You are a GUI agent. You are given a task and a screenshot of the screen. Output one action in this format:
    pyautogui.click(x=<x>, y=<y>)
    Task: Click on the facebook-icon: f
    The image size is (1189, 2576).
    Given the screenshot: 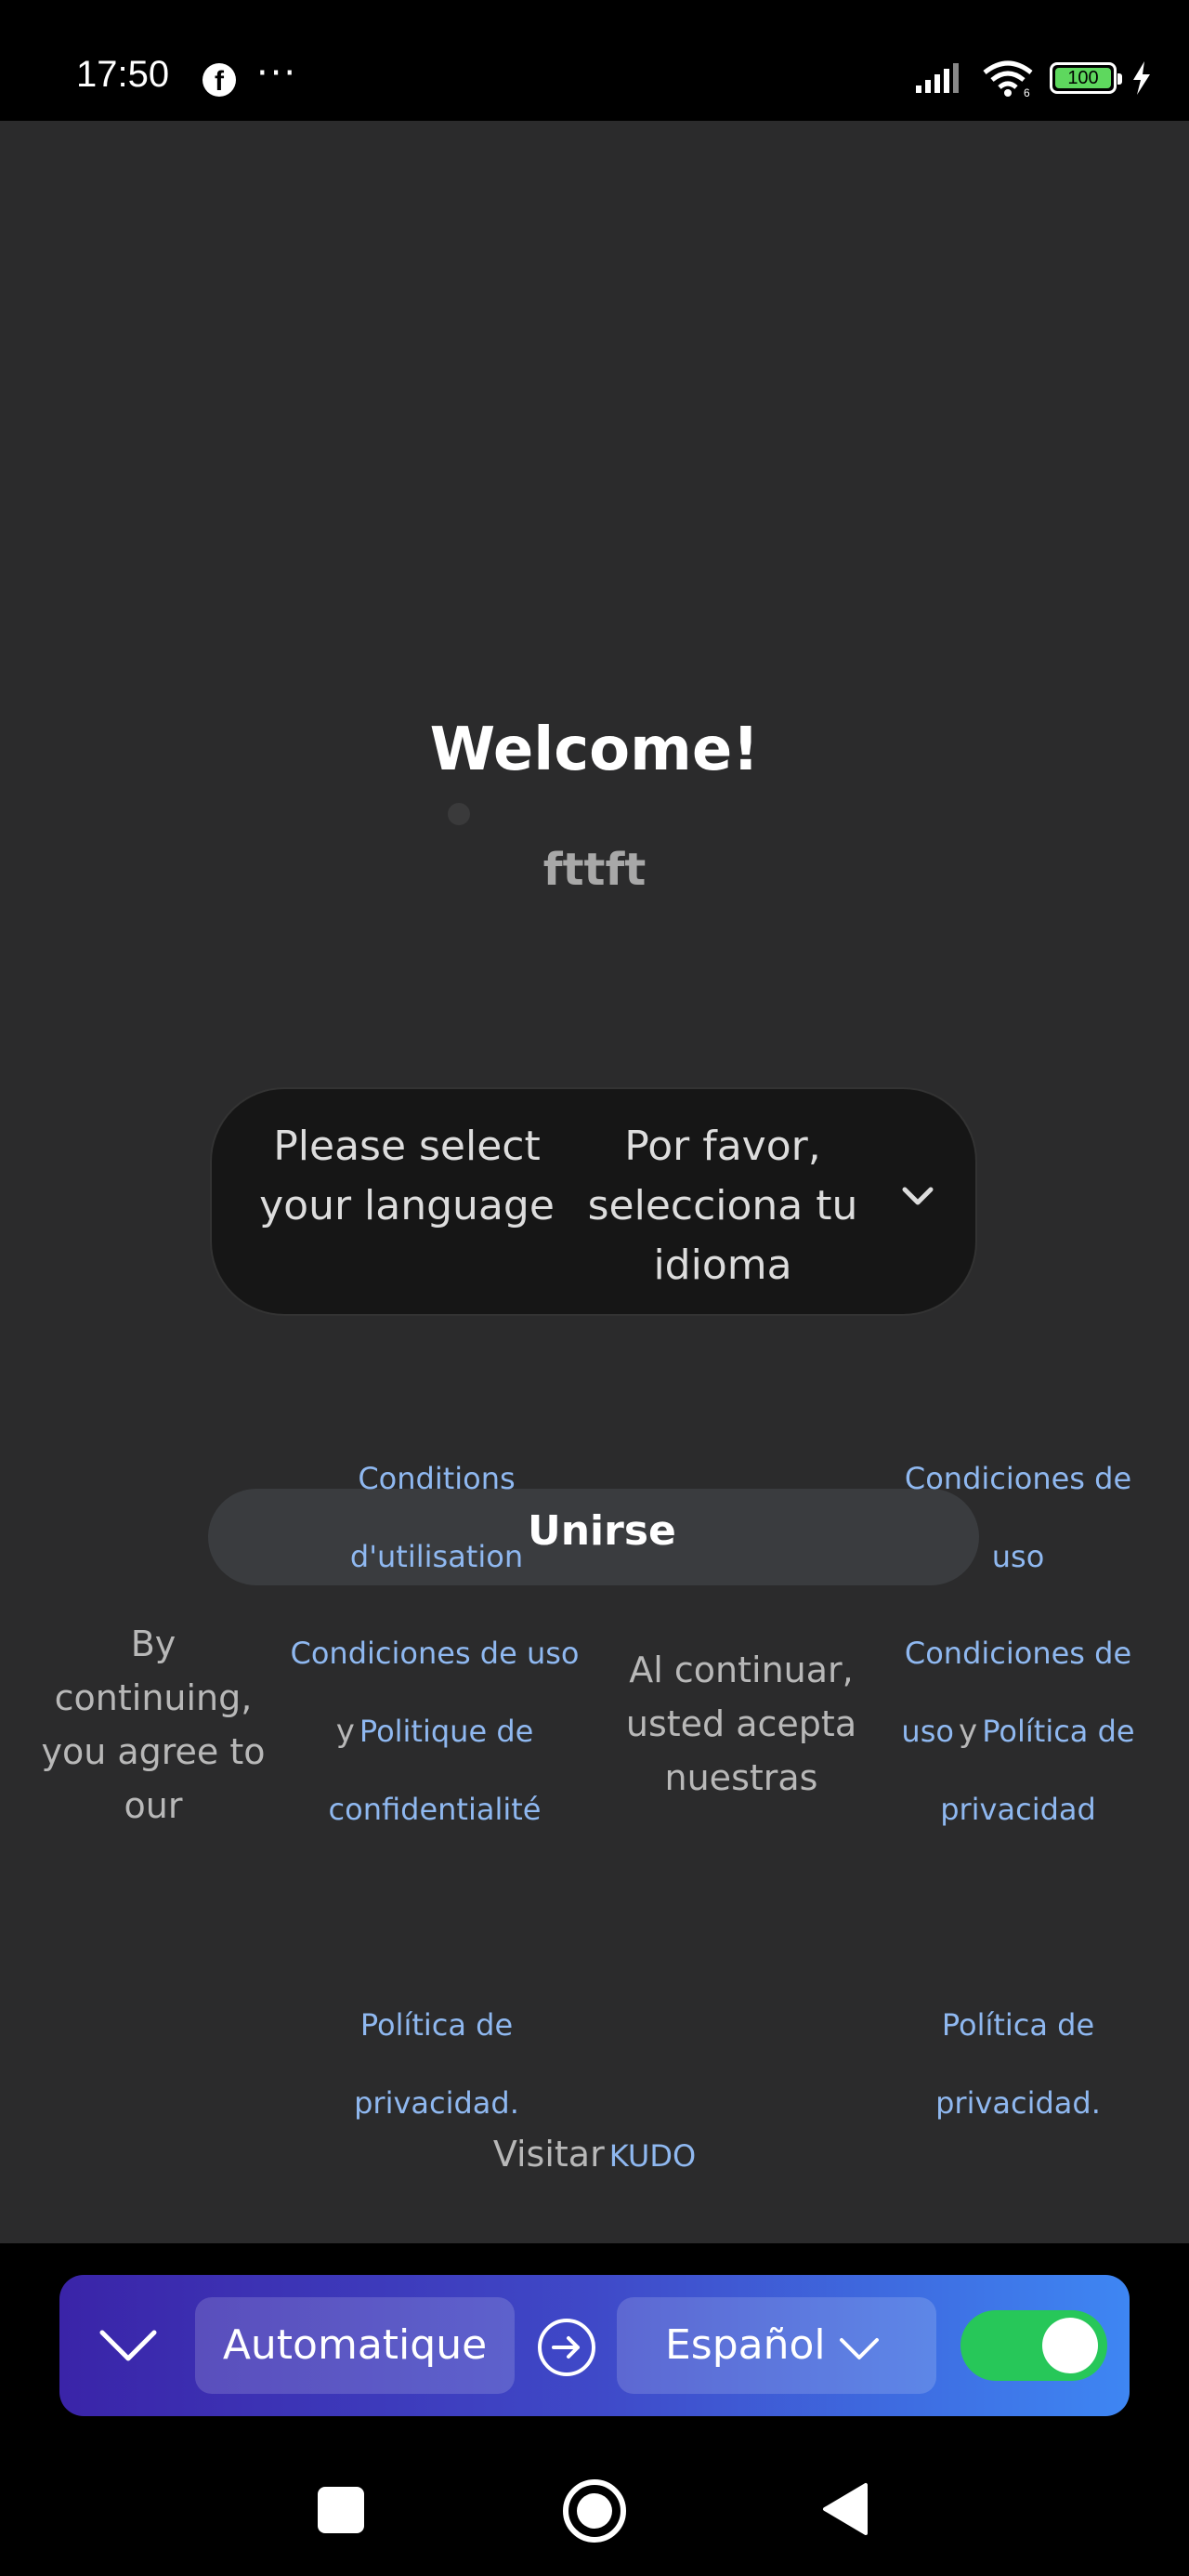 What is the action you would take?
    pyautogui.click(x=219, y=80)
    